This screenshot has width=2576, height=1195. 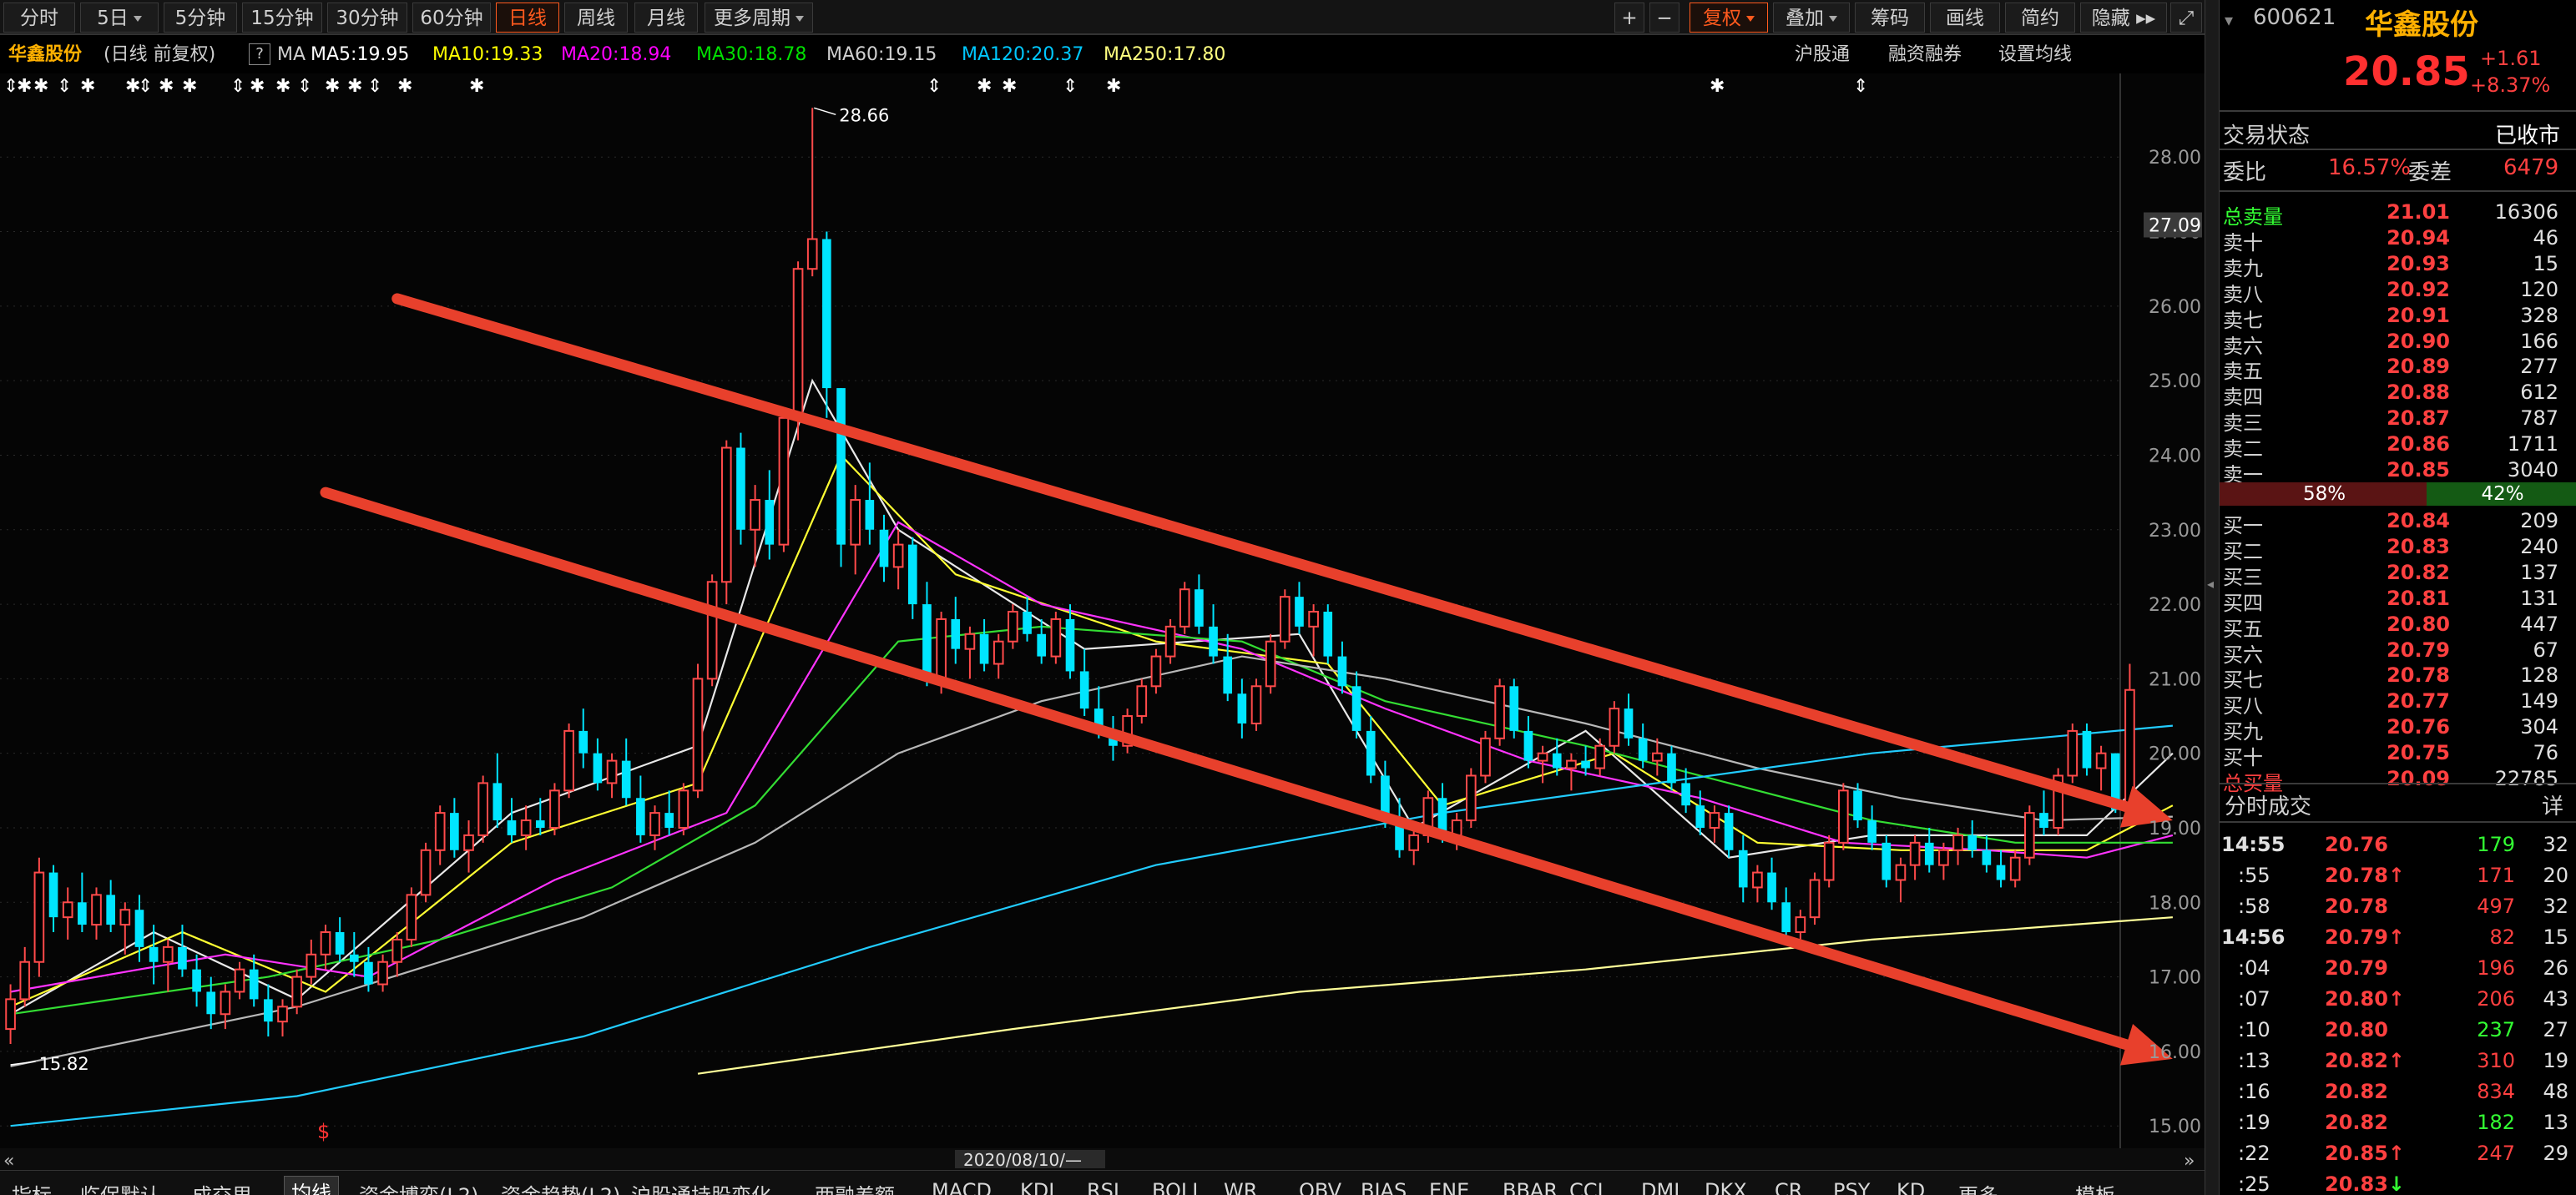 I want to click on bid-level-price: 20.84, so click(x=2393, y=520).